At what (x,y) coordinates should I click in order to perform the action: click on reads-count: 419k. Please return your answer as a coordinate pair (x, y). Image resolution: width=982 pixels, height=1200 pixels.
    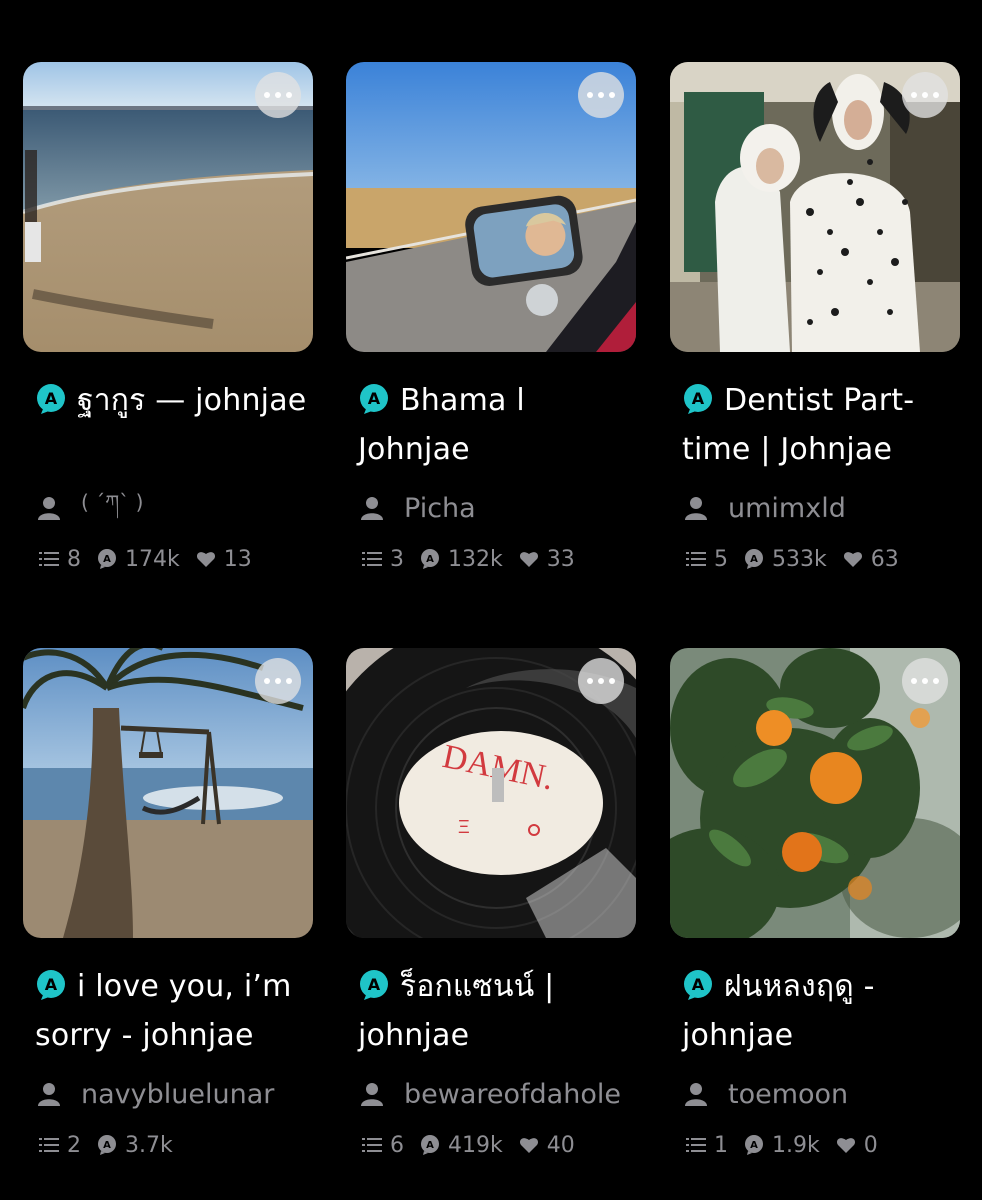
    Looking at the image, I should click on (475, 1145).